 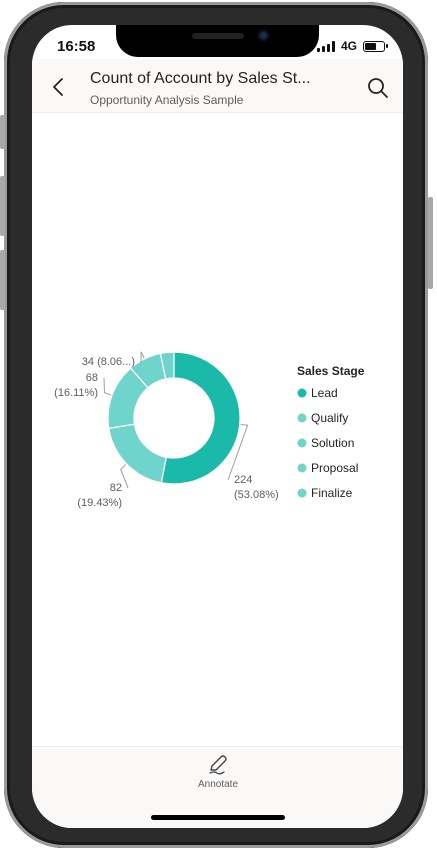 What do you see at coordinates (2, 206) in the screenshot?
I see `volume-up-button` at bounding box center [2, 206].